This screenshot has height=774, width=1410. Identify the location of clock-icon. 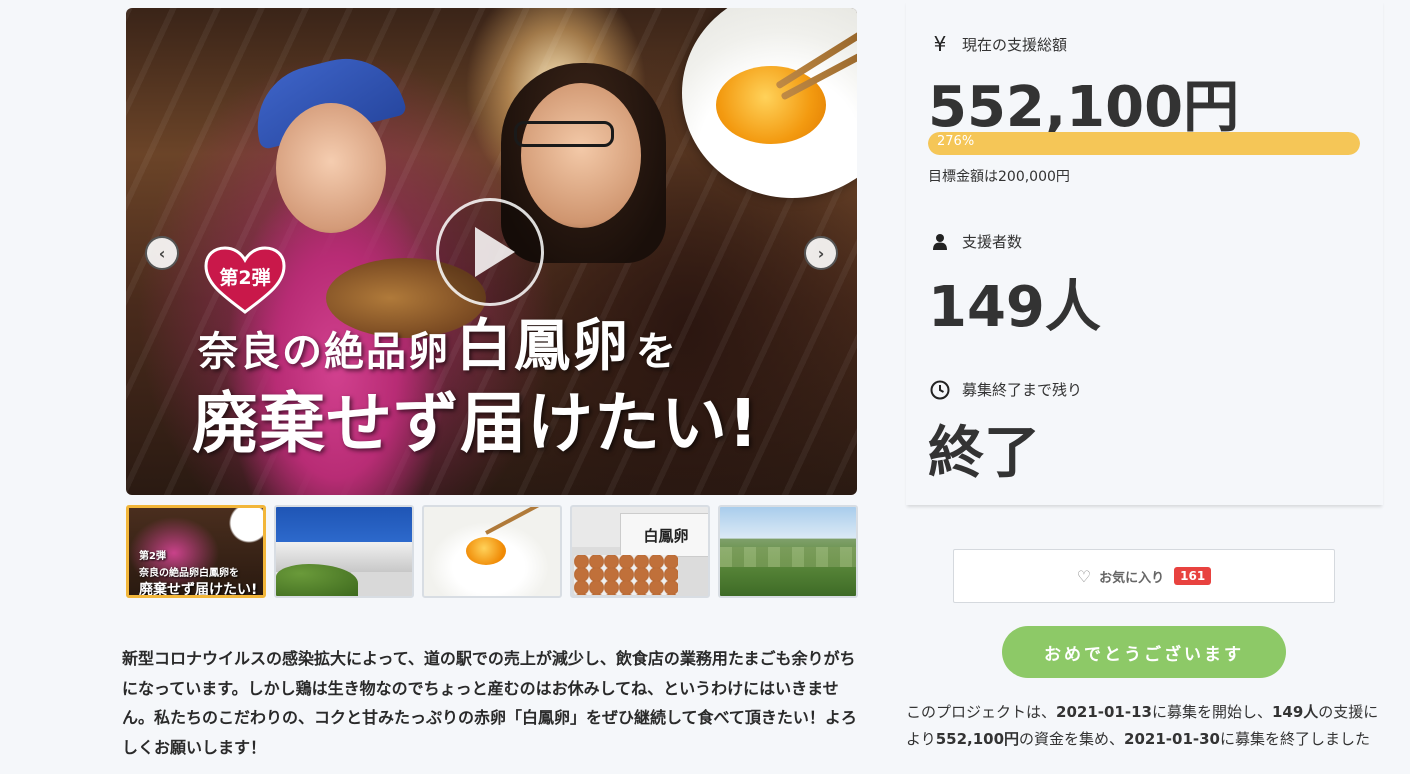
(940, 390).